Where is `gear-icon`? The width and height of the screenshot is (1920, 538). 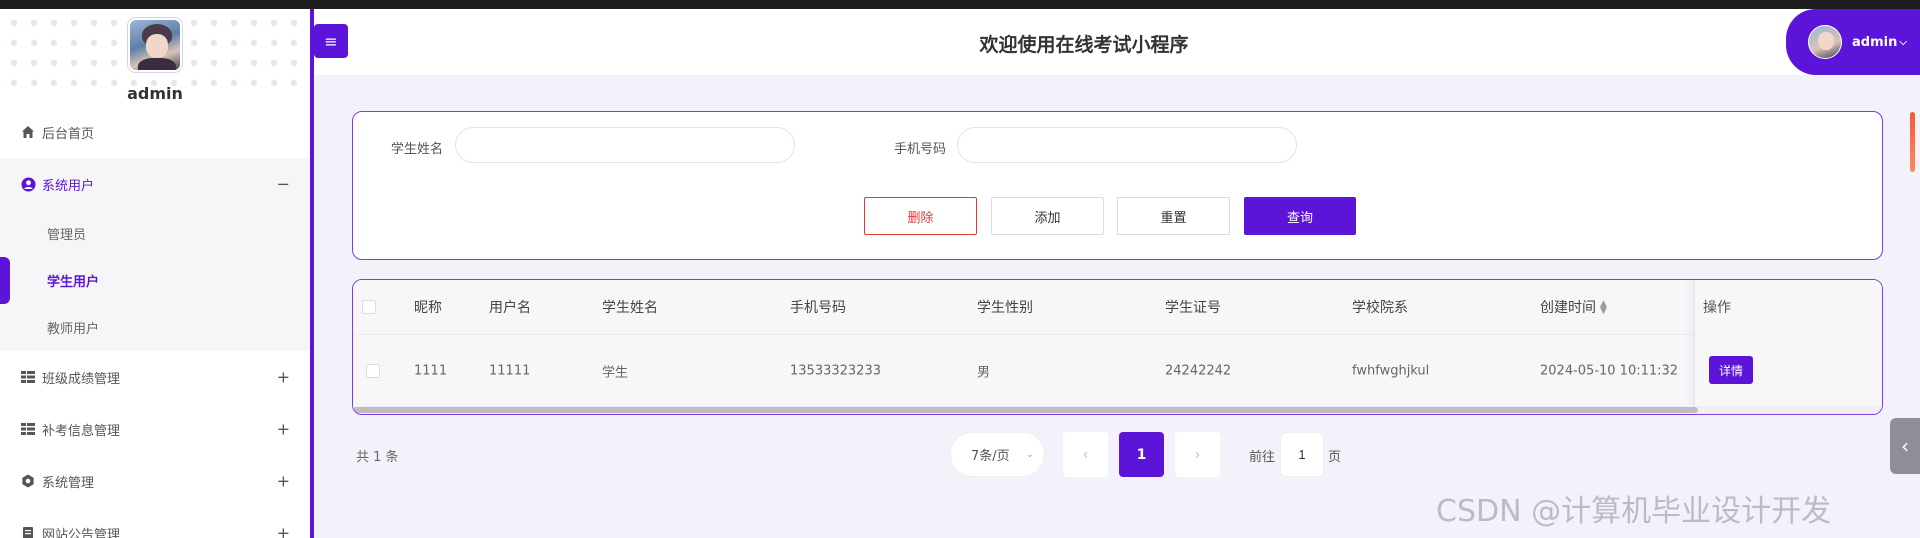 gear-icon is located at coordinates (28, 481).